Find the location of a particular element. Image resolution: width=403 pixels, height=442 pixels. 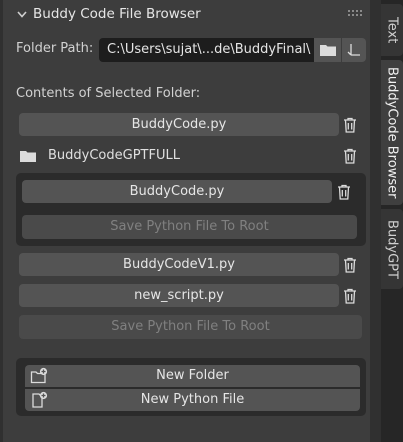

tab-budygpt: BudyGPT is located at coordinates (392, 249).